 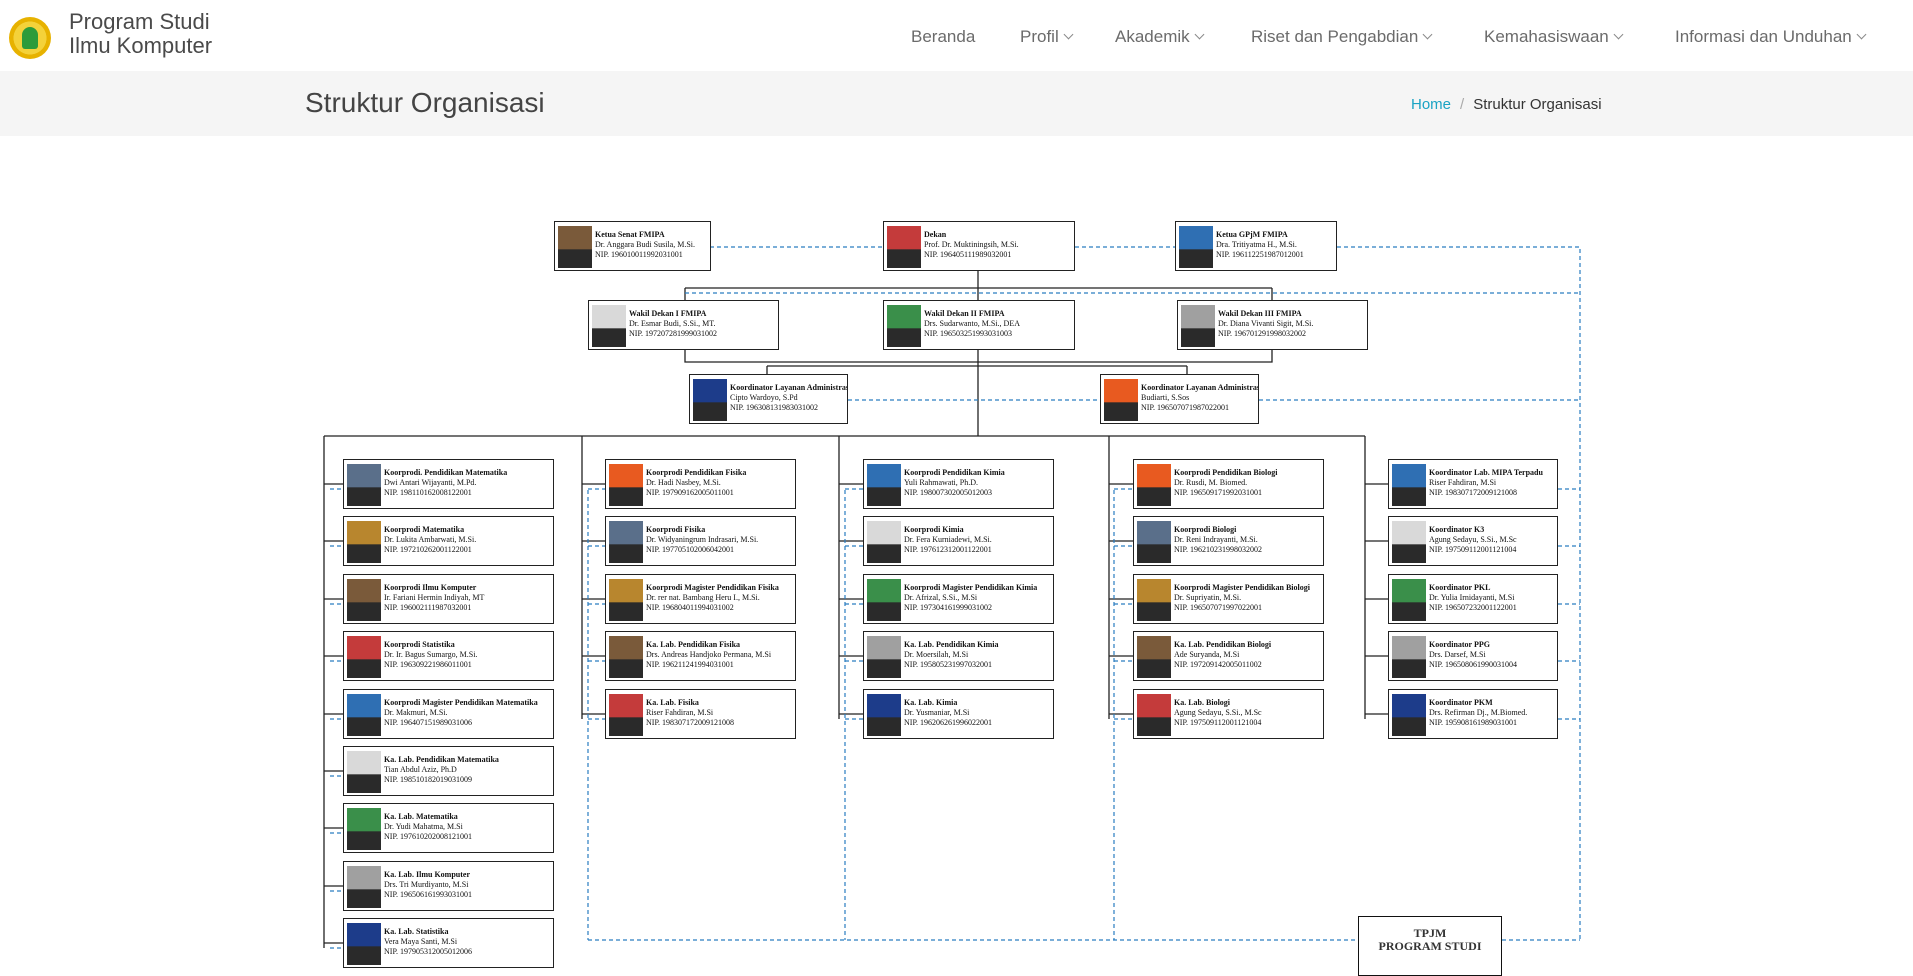 I want to click on person-role: Koorprodi Statistika, so click(x=419, y=644).